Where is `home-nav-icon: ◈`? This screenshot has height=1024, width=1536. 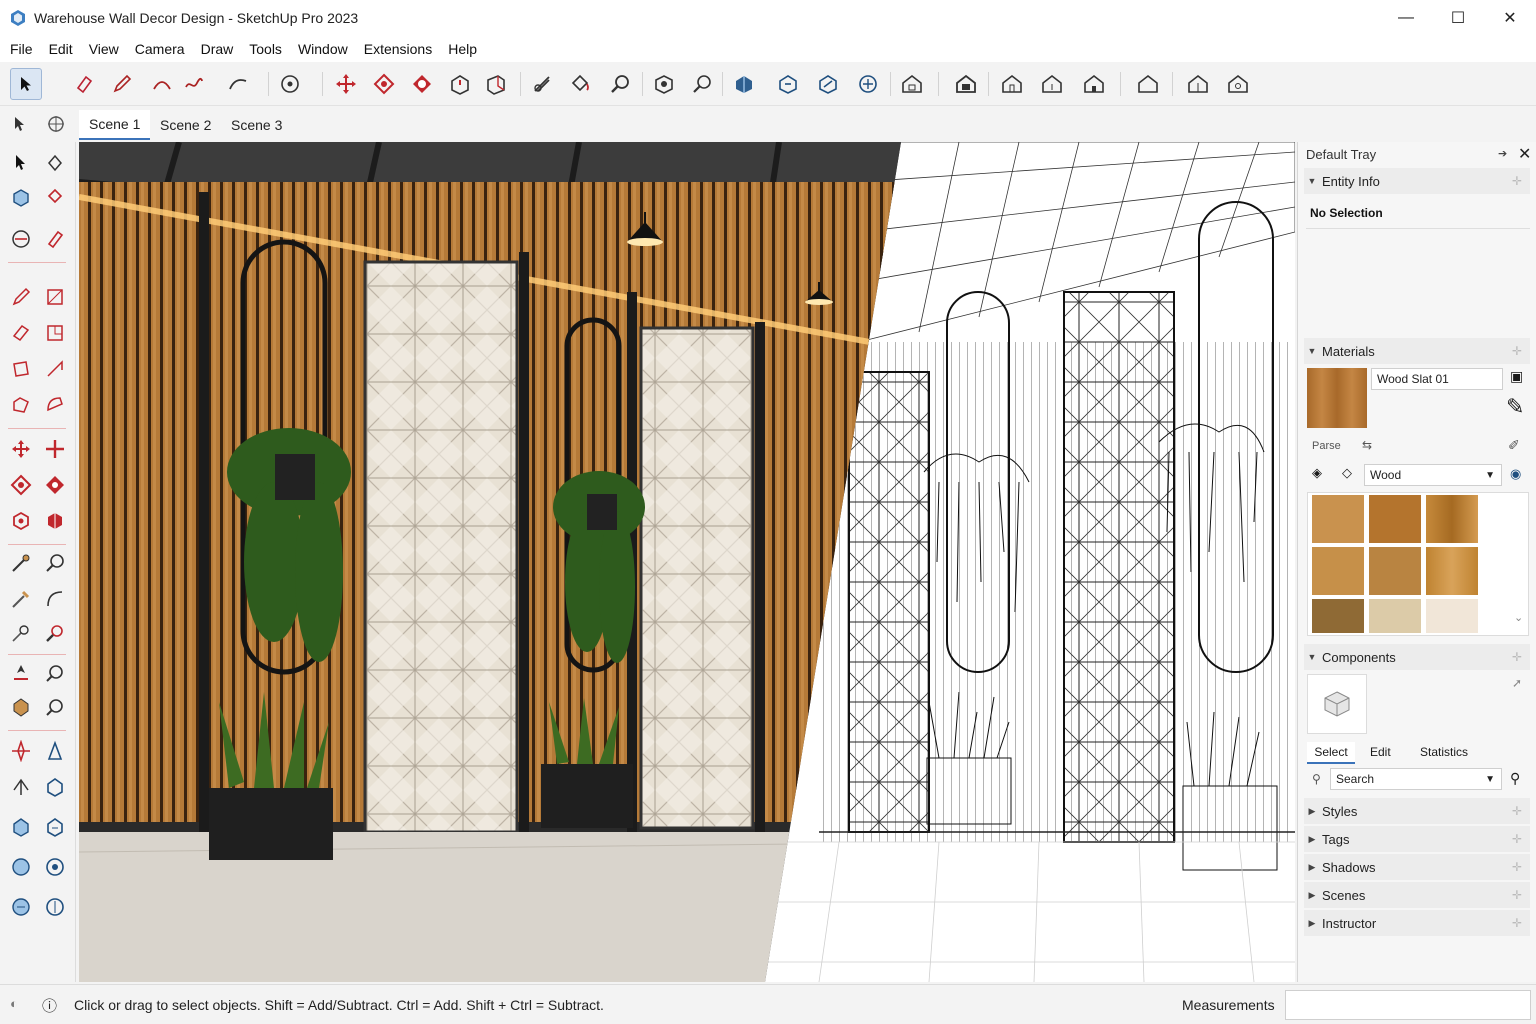
home-nav-icon: ◈ is located at coordinates (1317, 473).